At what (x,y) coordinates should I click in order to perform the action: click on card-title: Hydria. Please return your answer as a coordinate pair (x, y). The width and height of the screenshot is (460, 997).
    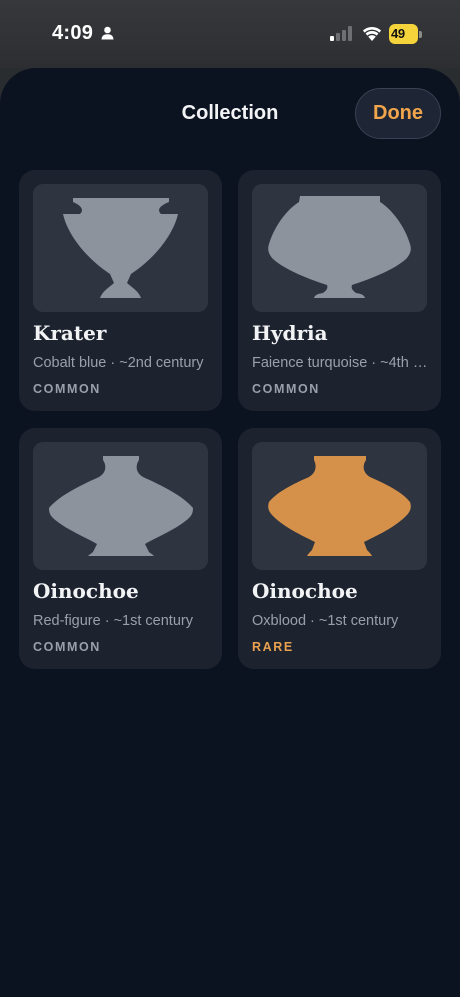
    Looking at the image, I should click on (290, 333).